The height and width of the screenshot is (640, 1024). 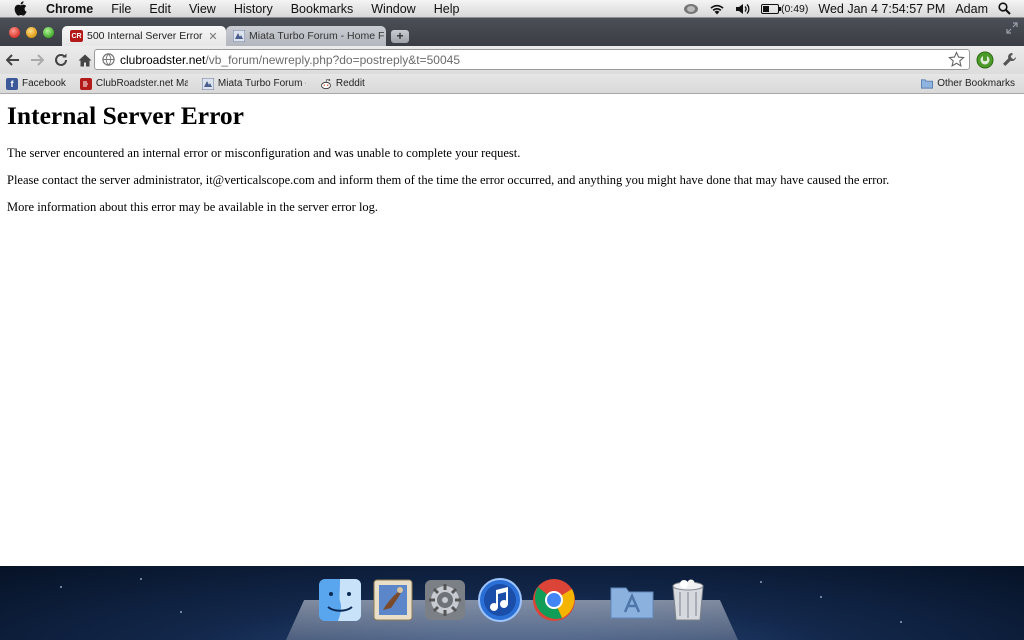 What do you see at coordinates (160, 9) in the screenshot?
I see `menu-edit: Edit` at bounding box center [160, 9].